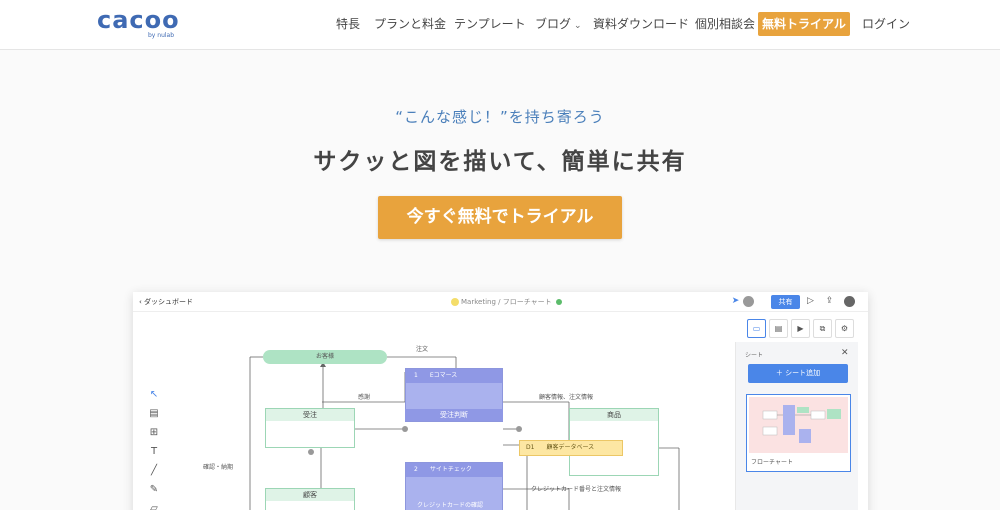  Describe the element at coordinates (822, 328) in the screenshot. I see `layers-tab-icon: ⧉` at that location.